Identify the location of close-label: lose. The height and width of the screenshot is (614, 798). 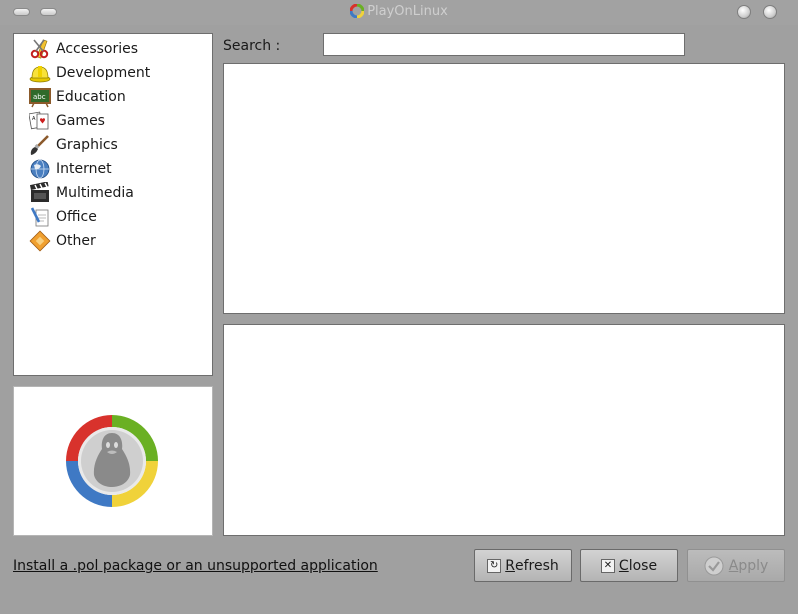
(643, 565).